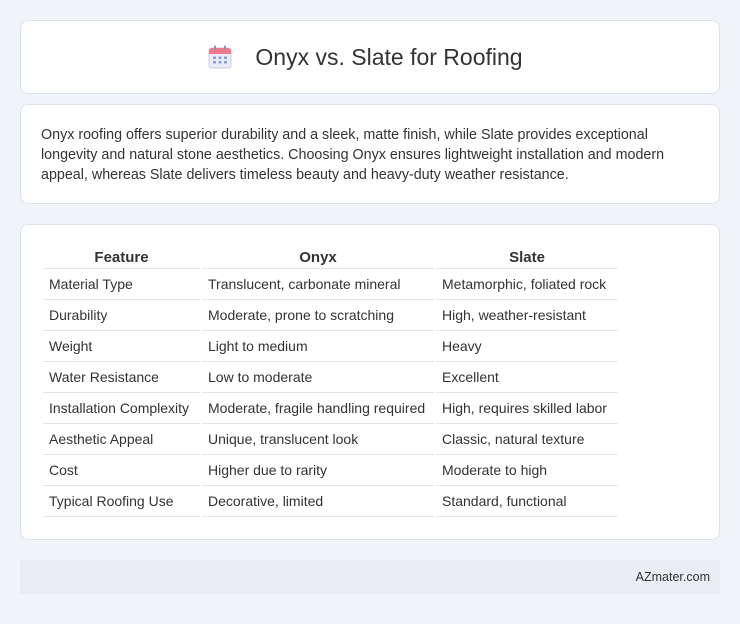 This screenshot has width=740, height=624. Describe the element at coordinates (121, 501) in the screenshot. I see `cell-feature: Typical Roofing Use` at that location.